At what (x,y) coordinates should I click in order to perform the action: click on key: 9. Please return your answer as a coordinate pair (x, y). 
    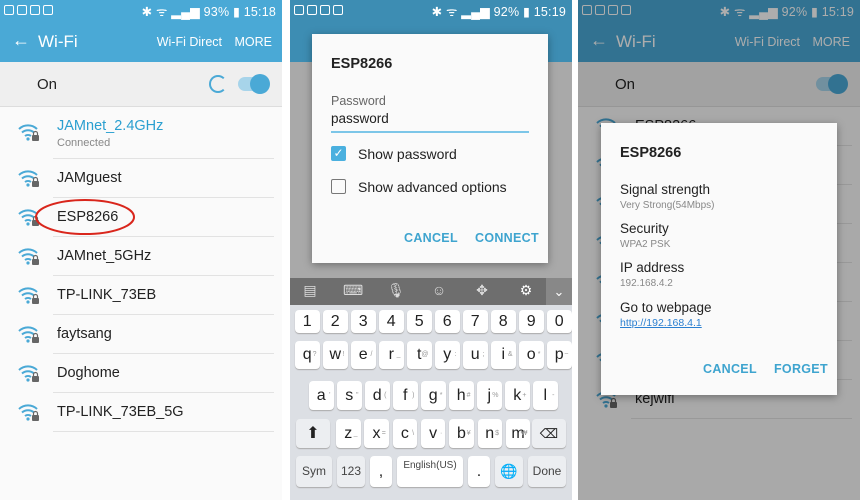
    Looking at the image, I should click on (531, 321).